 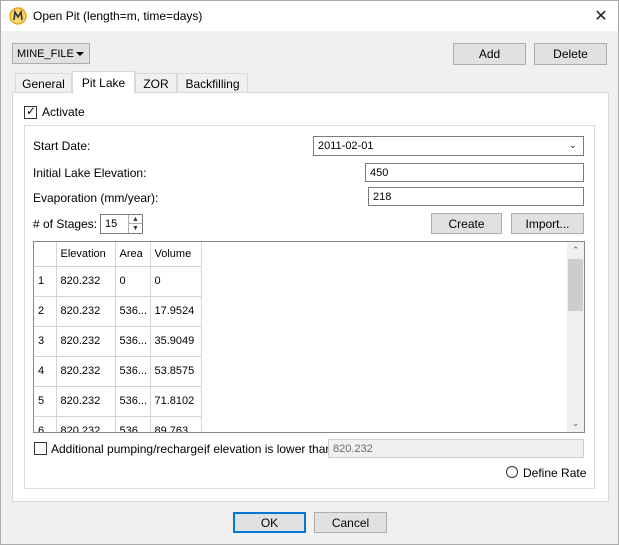 I want to click on tab-general: General, so click(x=43, y=83).